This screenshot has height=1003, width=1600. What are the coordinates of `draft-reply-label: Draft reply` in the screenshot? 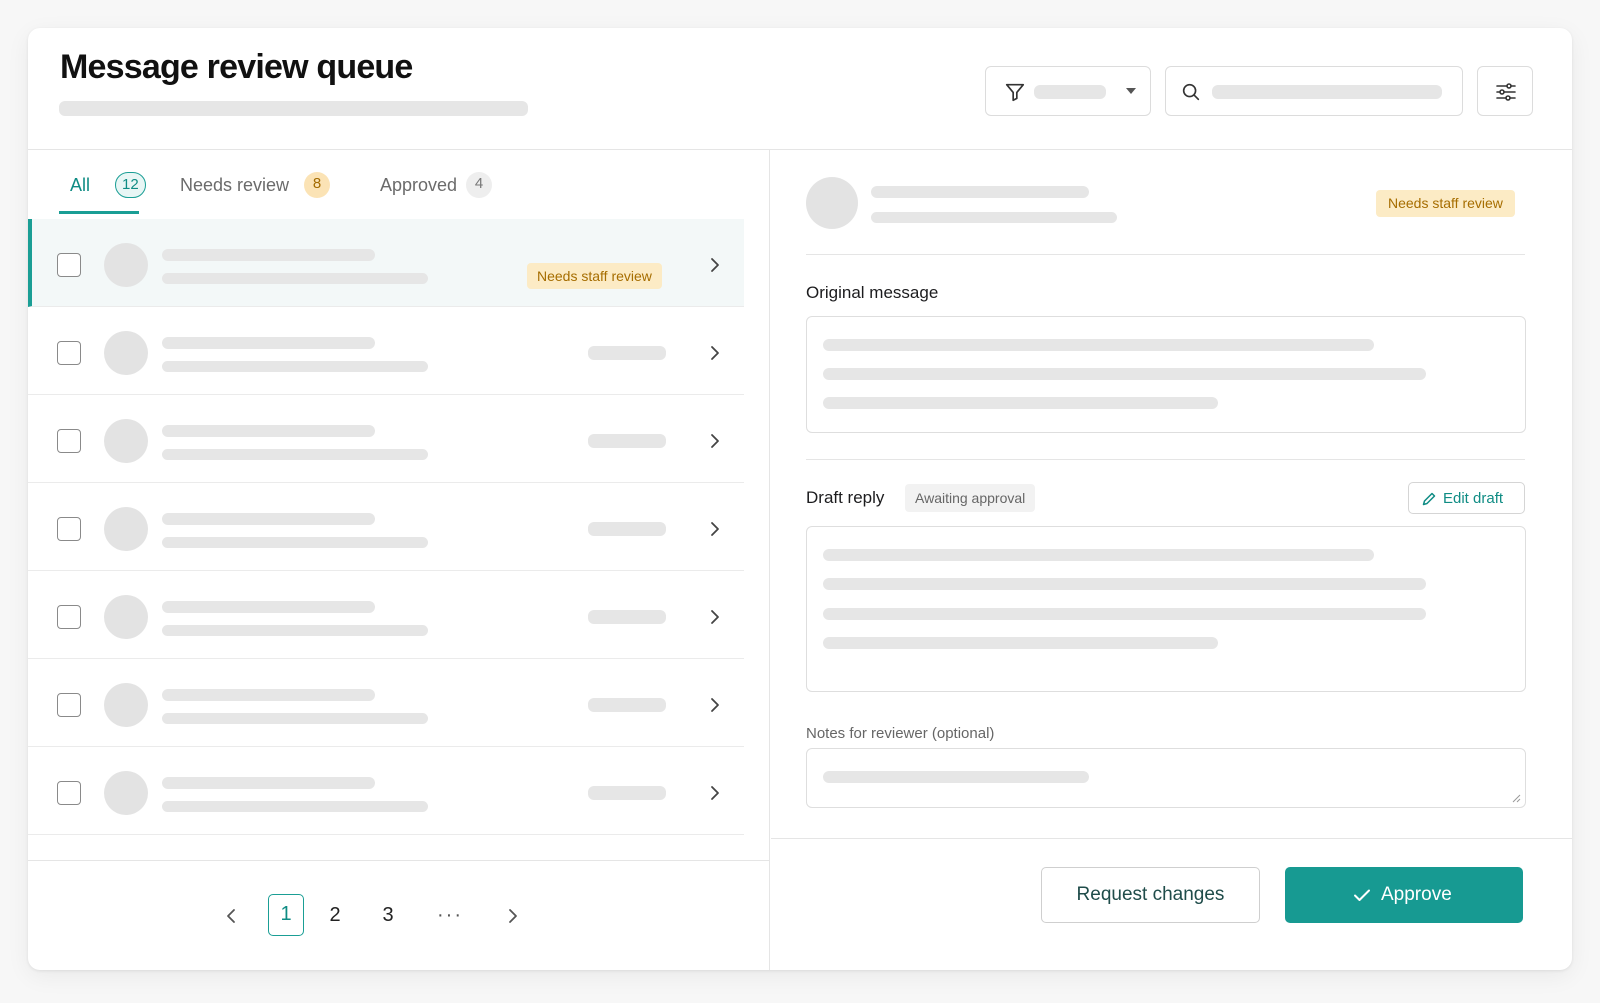 It's located at (845, 497).